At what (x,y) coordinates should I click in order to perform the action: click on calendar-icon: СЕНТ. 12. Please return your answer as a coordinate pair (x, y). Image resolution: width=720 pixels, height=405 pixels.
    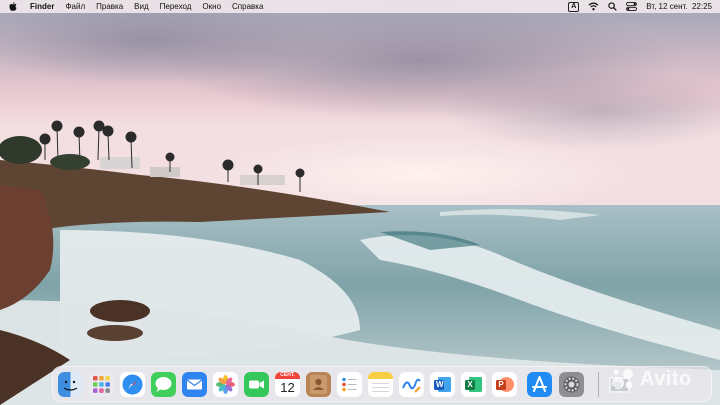
    Looking at the image, I should click on (287, 384).